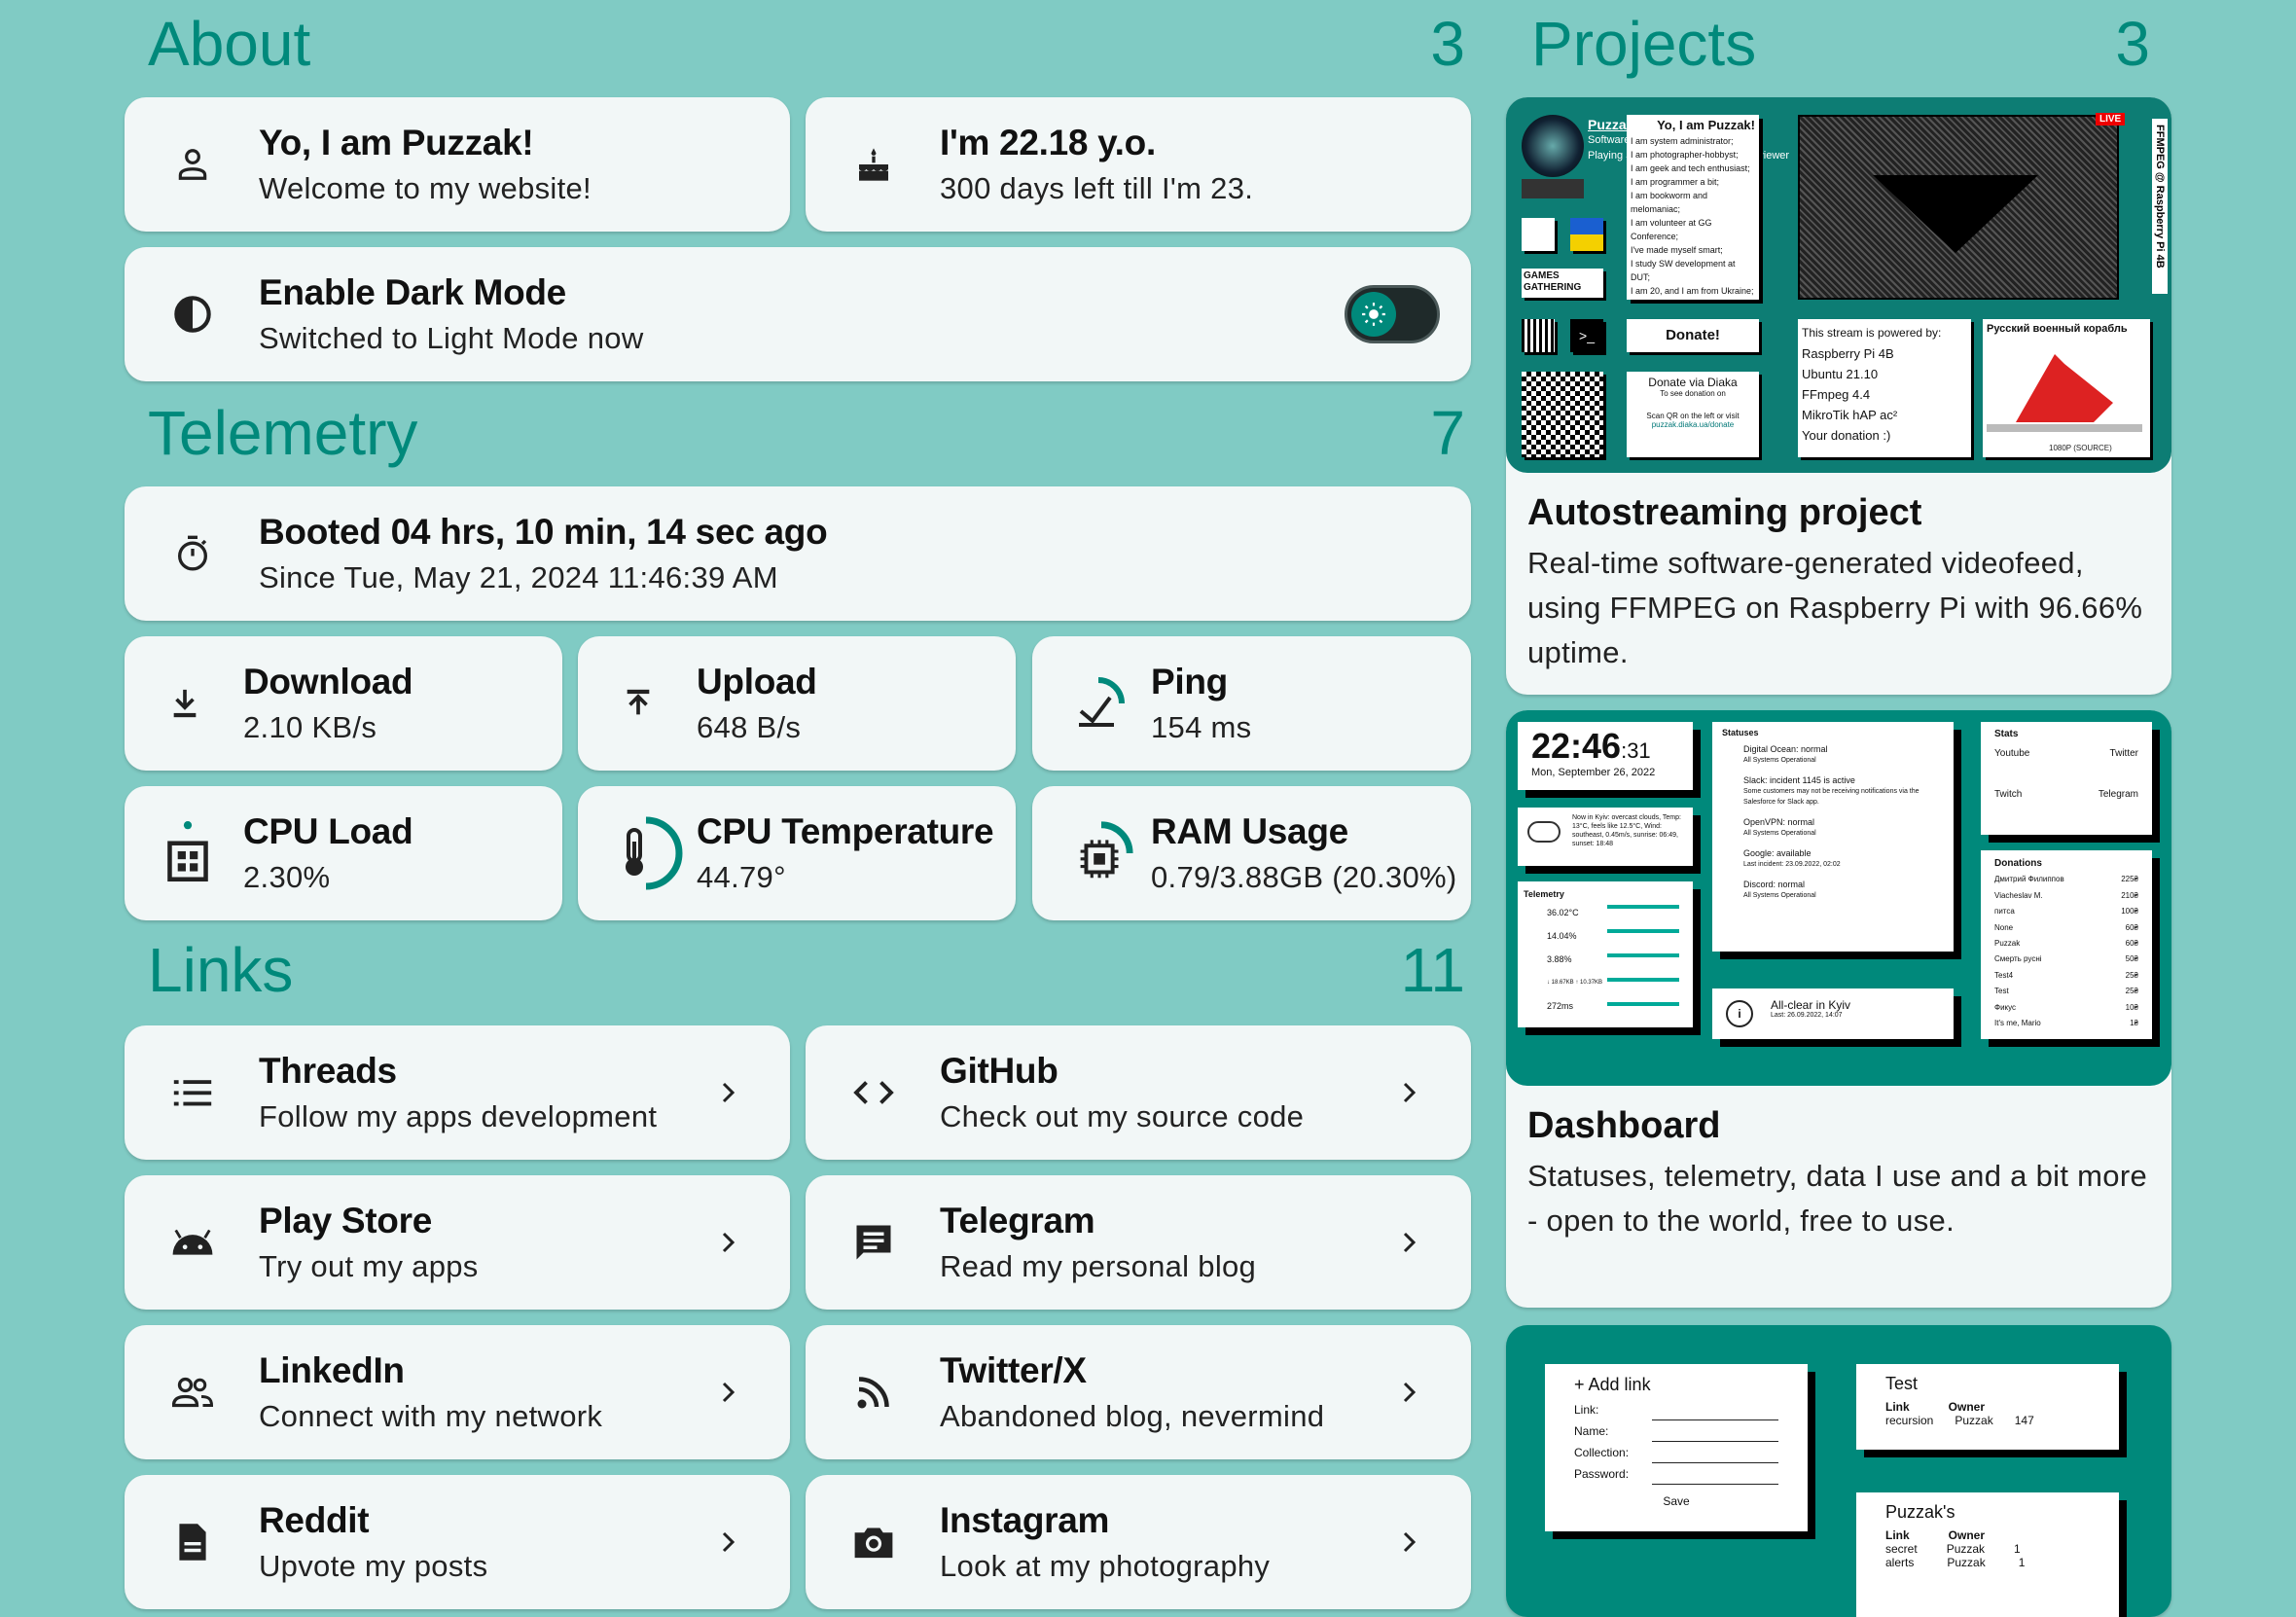 This screenshot has width=2296, height=1617. I want to click on cpu-temp-value: 44.79°, so click(741, 877).